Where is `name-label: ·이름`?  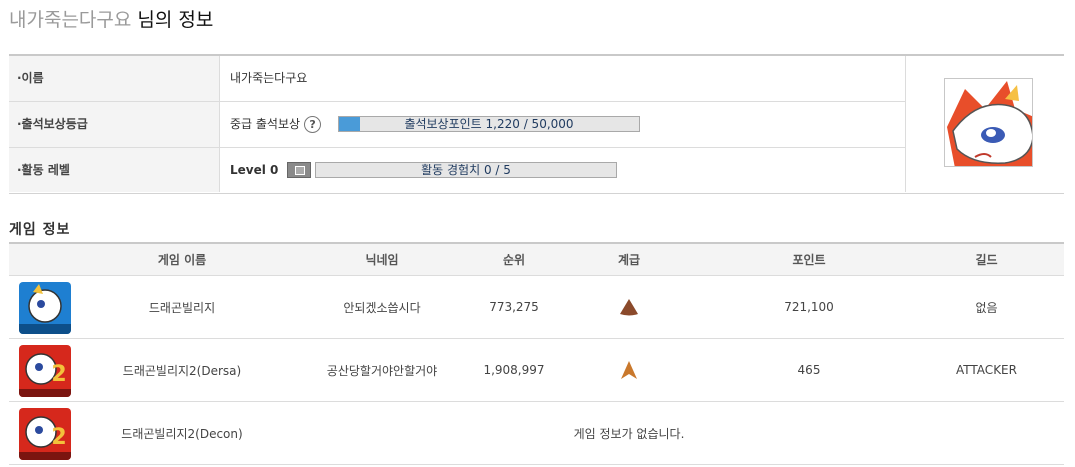
name-label: ·이름 is located at coordinates (114, 78).